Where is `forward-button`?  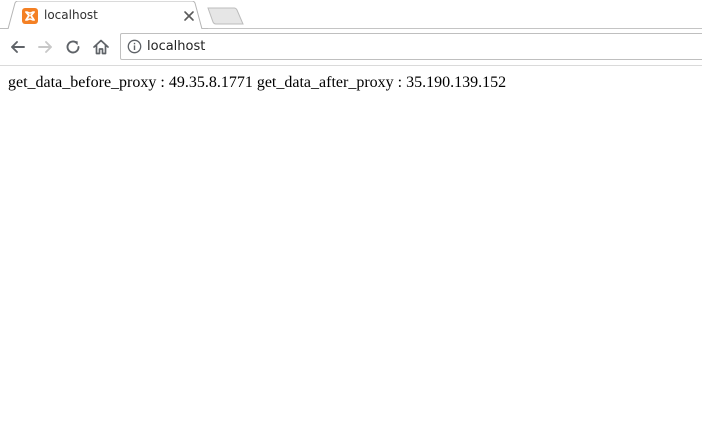
forward-button is located at coordinates (45, 47).